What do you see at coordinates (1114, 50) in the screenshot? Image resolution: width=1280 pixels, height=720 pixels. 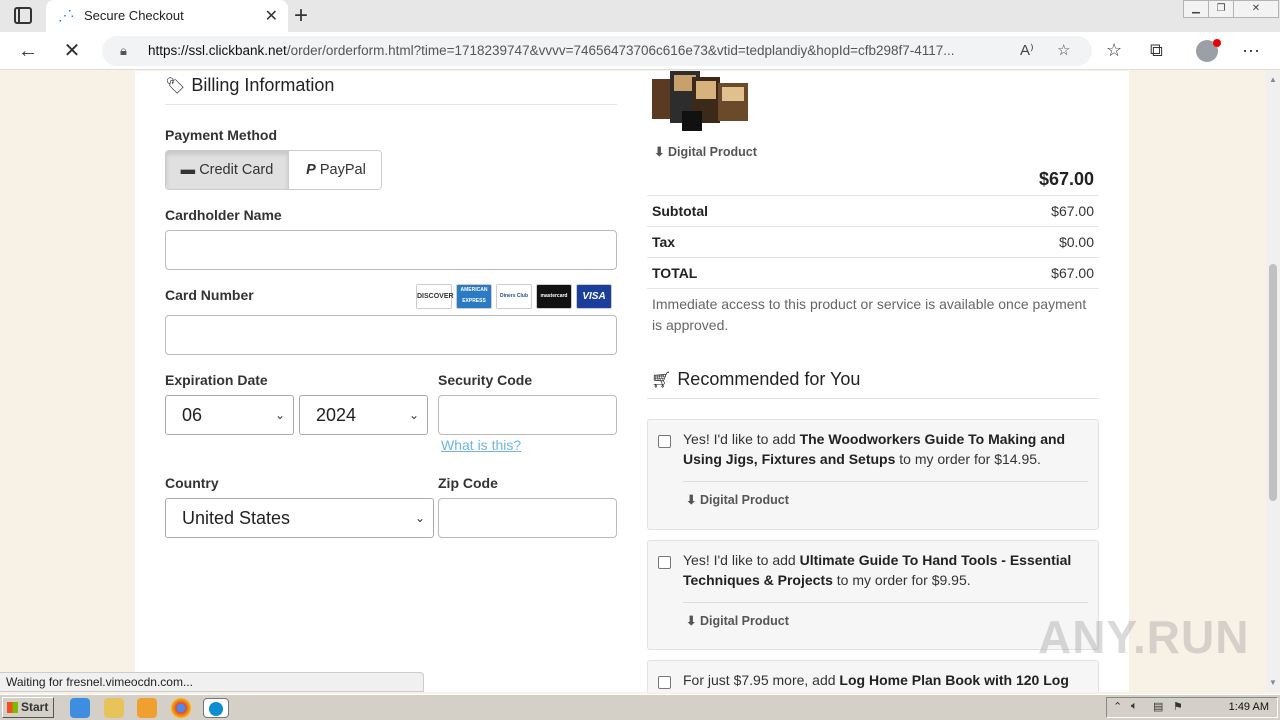 I see `favorites-icon: ☆` at bounding box center [1114, 50].